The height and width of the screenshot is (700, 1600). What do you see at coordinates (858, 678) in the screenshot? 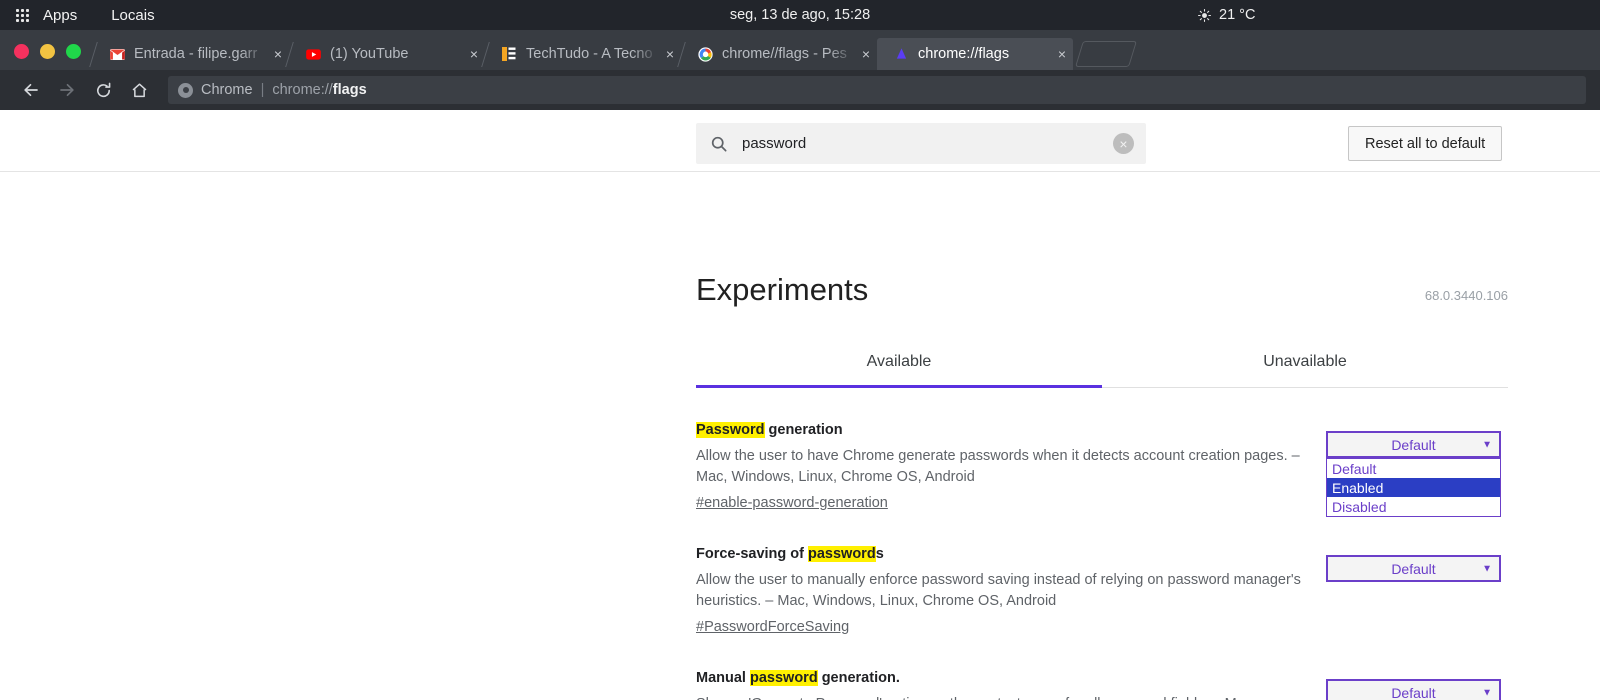
I see `flag-title-post: generation.` at bounding box center [858, 678].